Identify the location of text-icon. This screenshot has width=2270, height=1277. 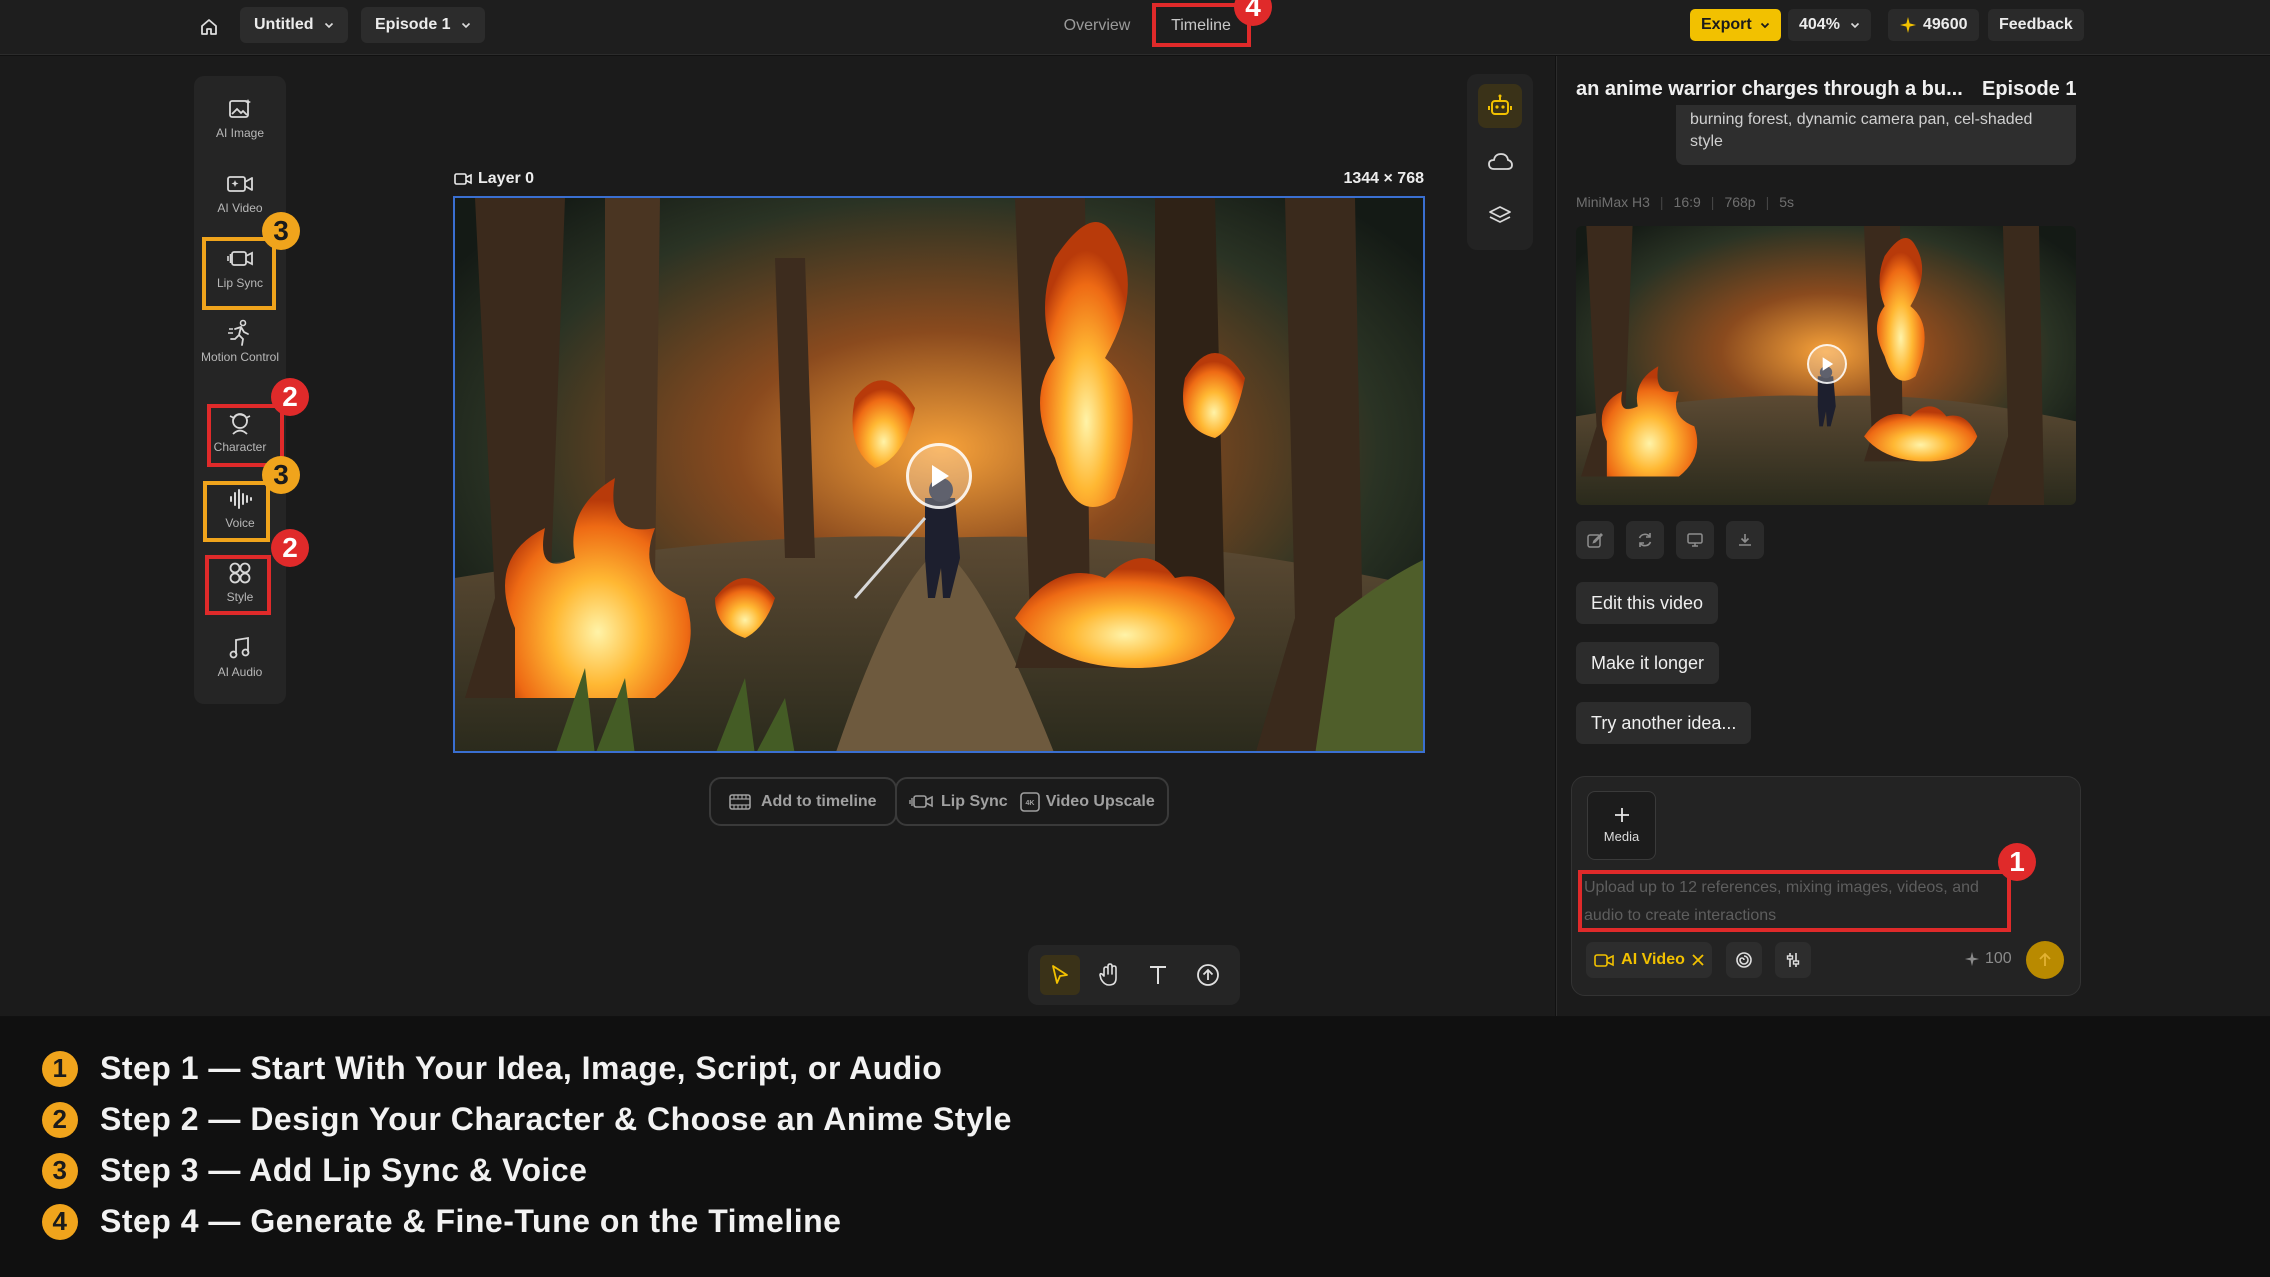
(1158, 975).